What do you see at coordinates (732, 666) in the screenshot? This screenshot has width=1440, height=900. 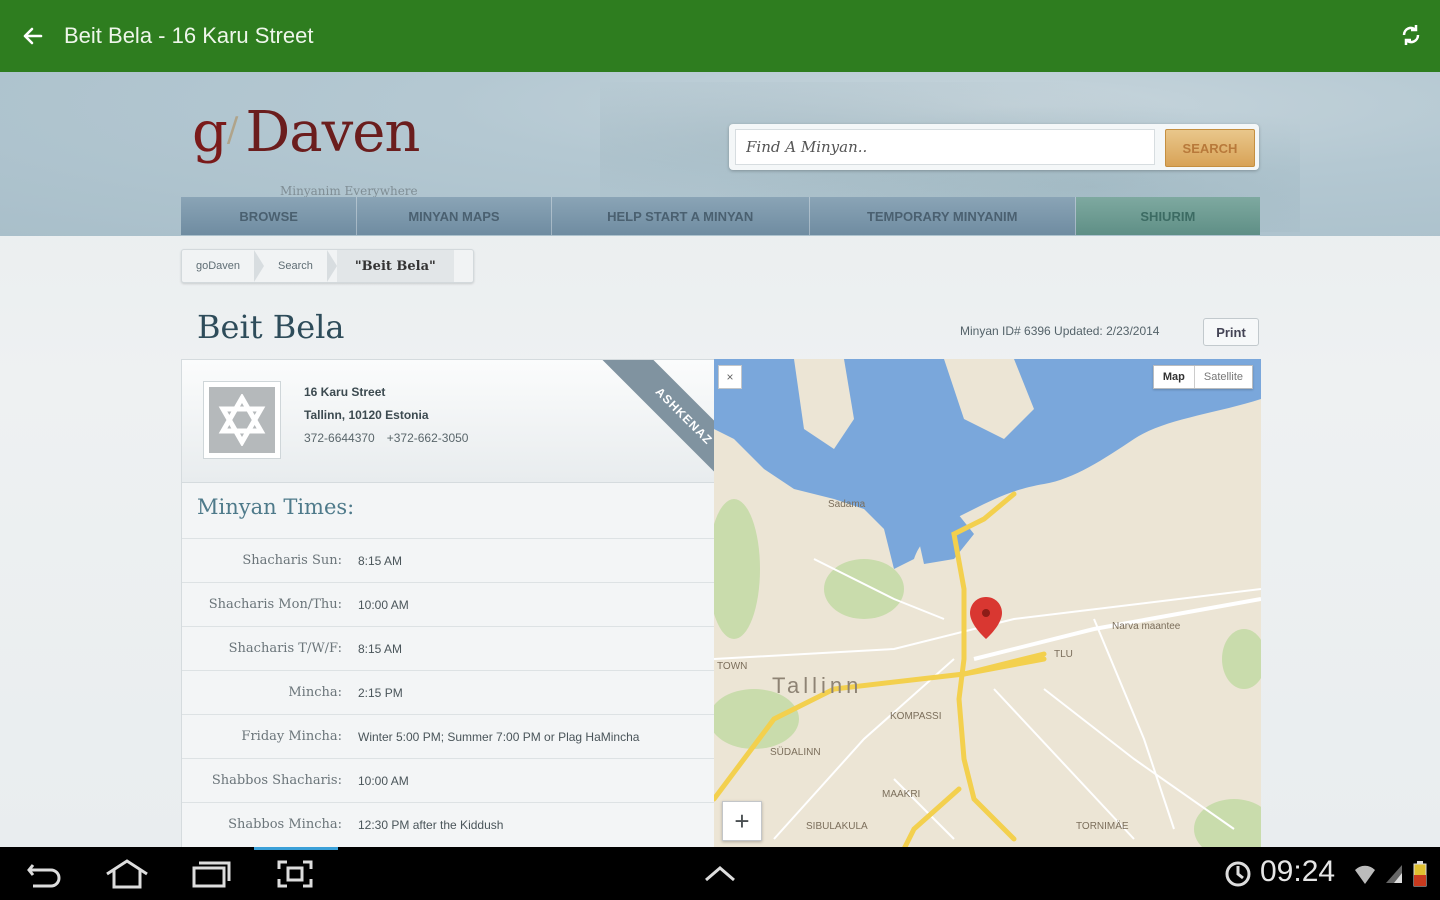 I see `map-label: TOWN` at bounding box center [732, 666].